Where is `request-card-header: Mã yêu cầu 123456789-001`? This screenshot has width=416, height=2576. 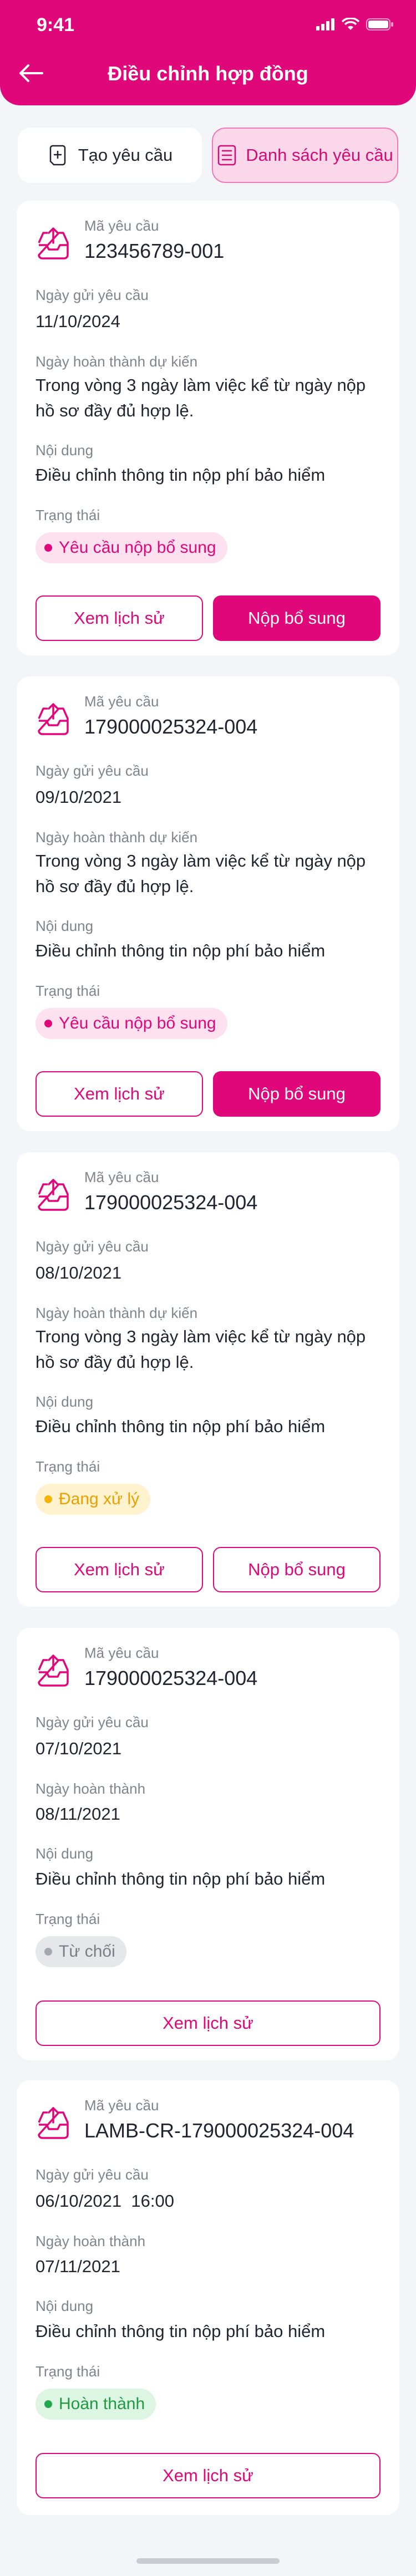
request-card-header: Mã yêu cầu 123456789-001 is located at coordinates (207, 245).